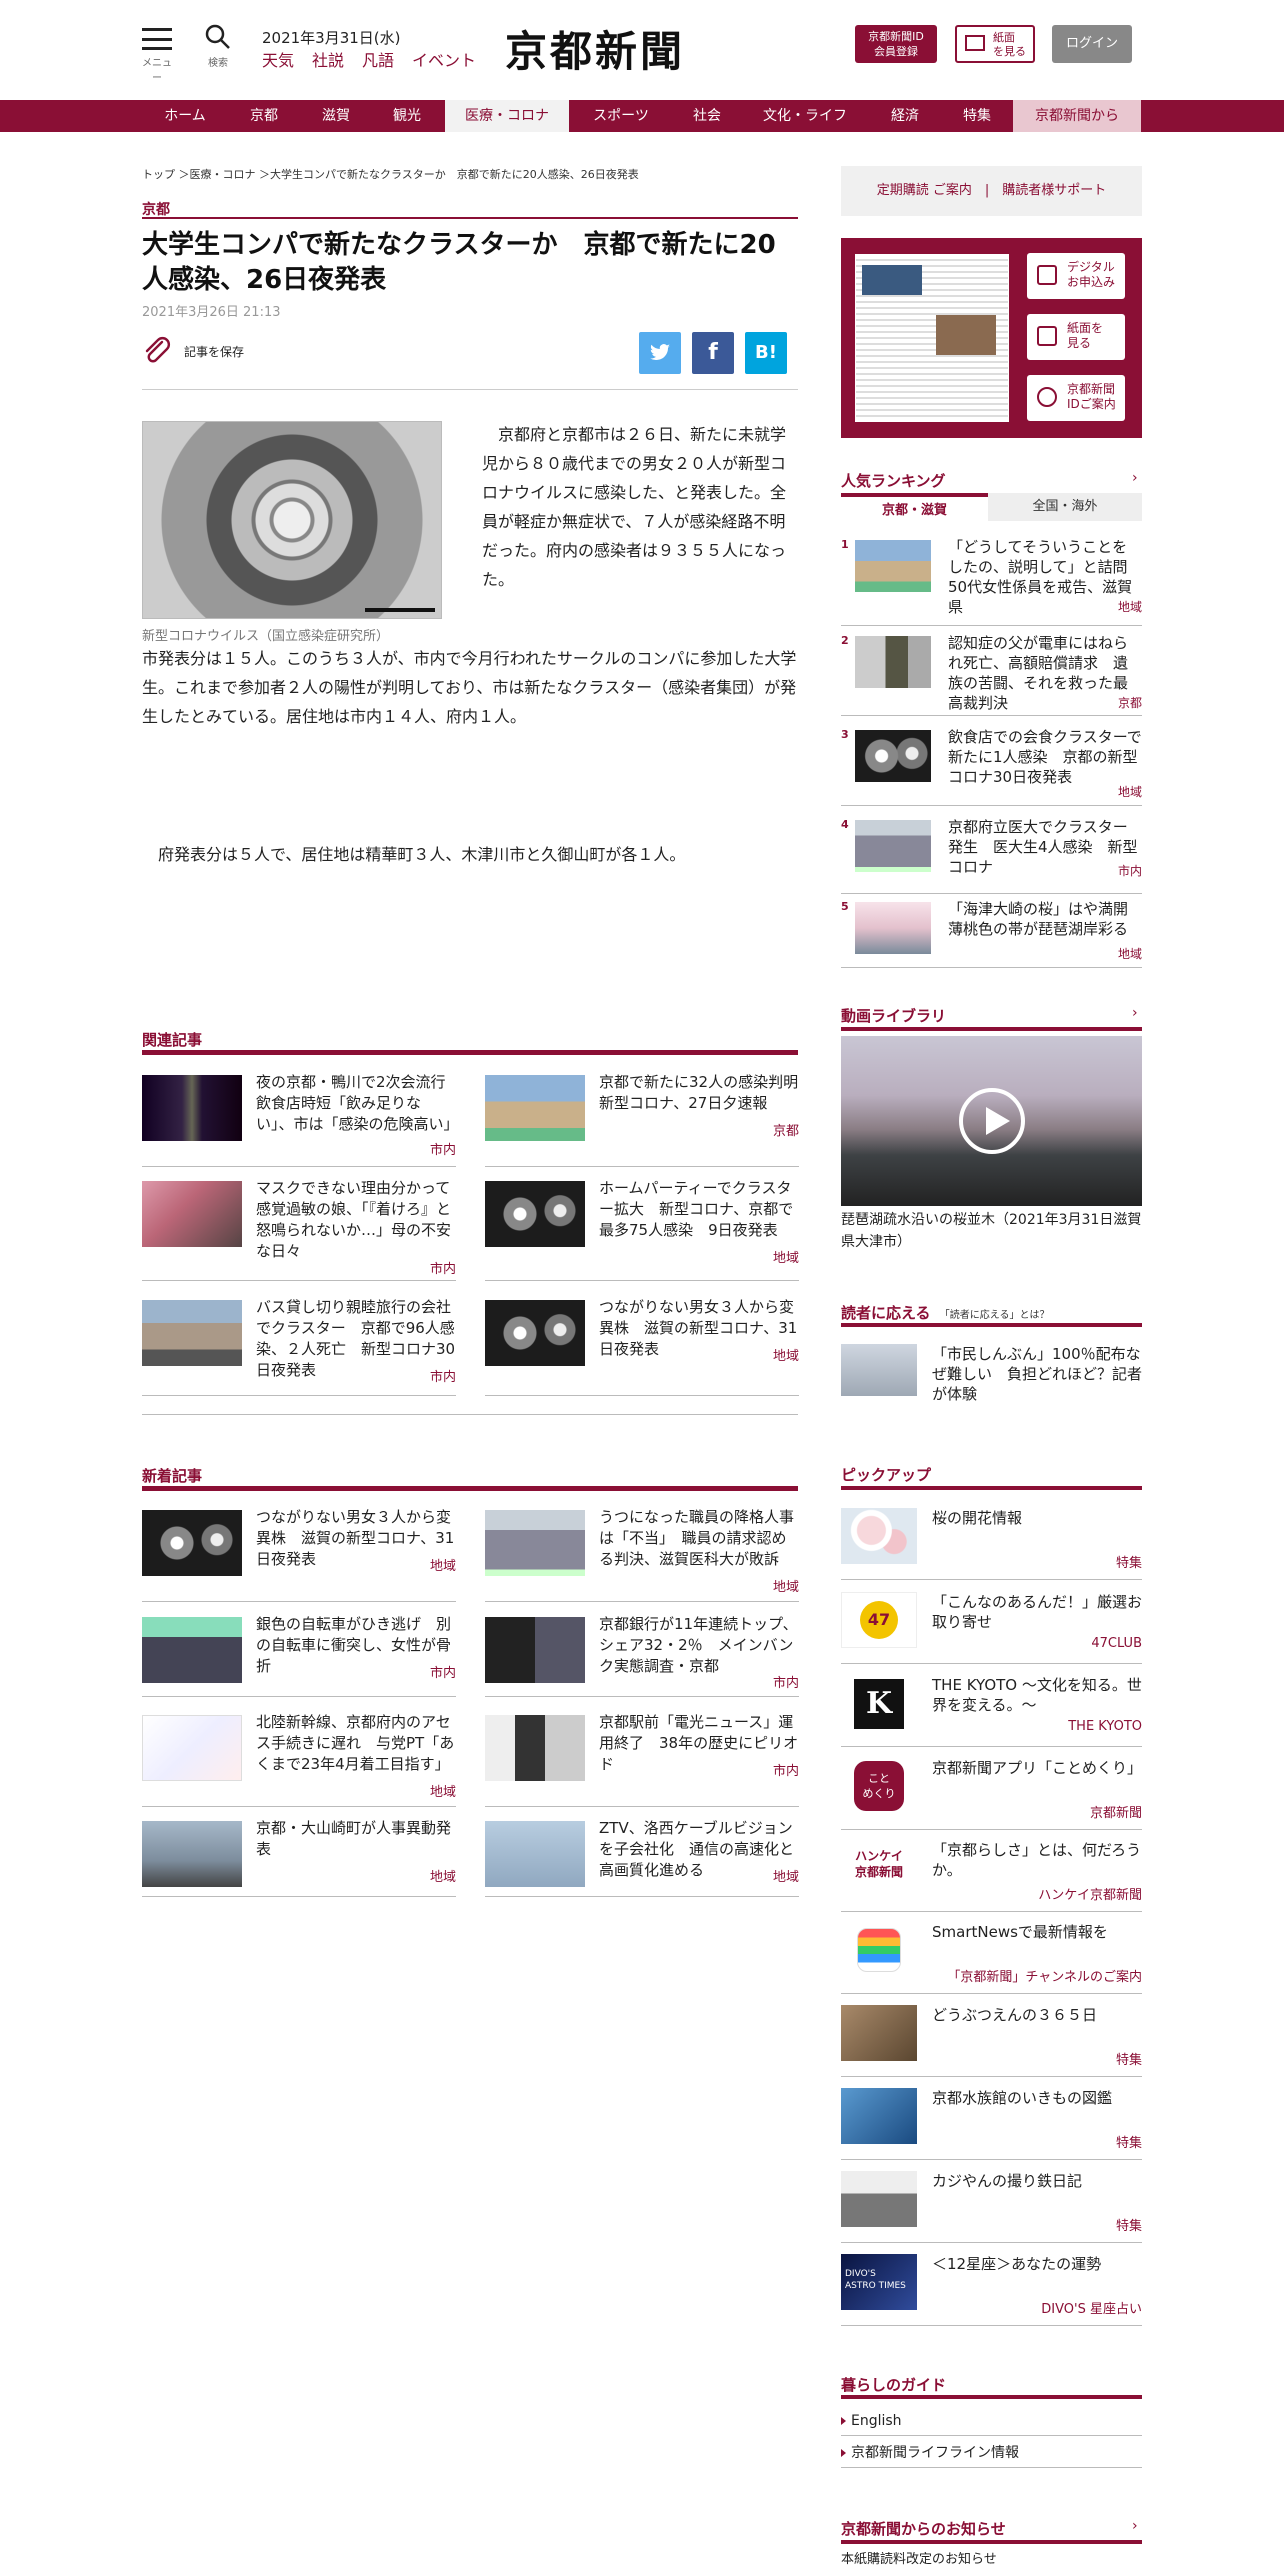 The height and width of the screenshot is (2568, 1284). Describe the element at coordinates (975, 43) in the screenshot. I see `monitor-icon` at that location.